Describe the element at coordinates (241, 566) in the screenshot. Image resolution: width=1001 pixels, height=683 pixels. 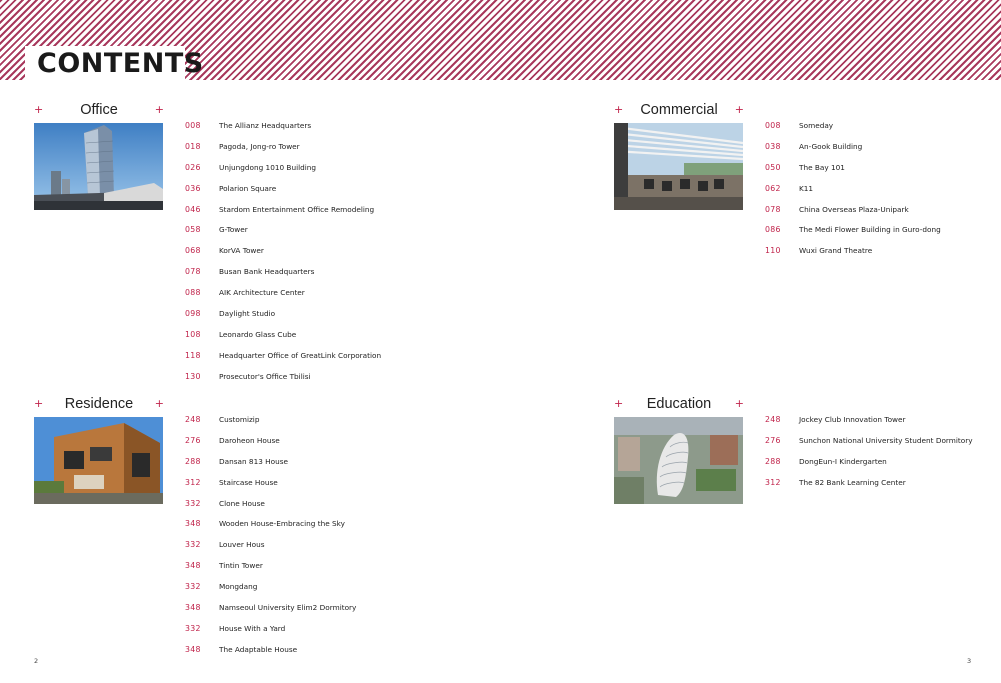
I see `project-name: Tintin Tower` at that location.